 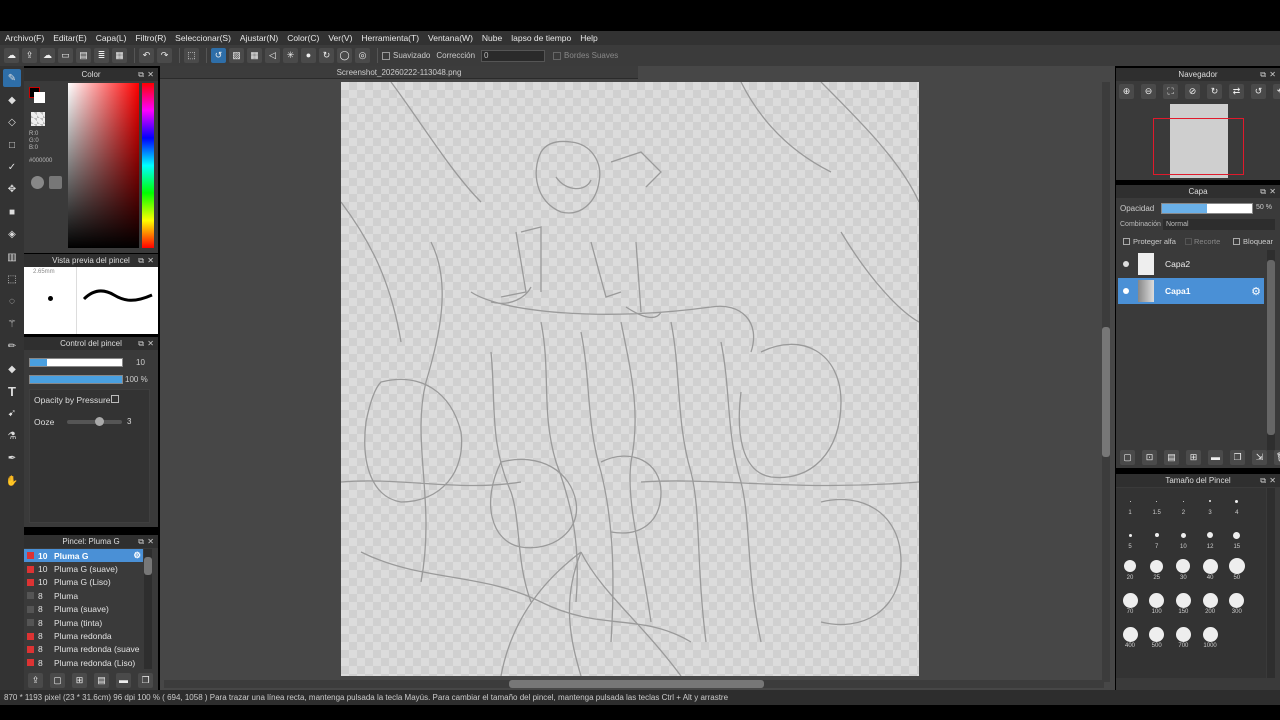 What do you see at coordinates (1127, 457) in the screenshot?
I see `new-layer-icon: ▢` at bounding box center [1127, 457].